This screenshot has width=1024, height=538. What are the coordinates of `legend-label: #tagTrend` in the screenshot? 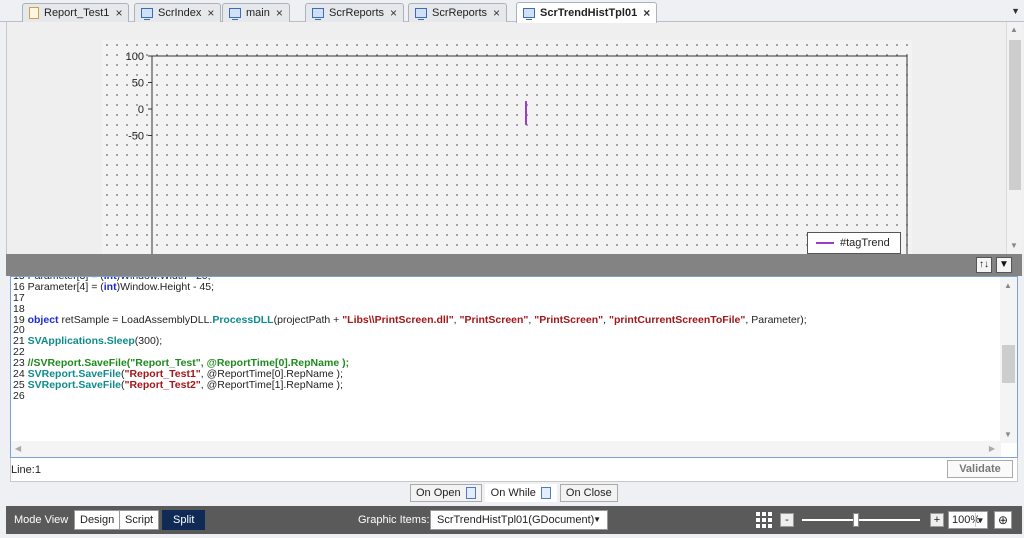 It's located at (865, 243).